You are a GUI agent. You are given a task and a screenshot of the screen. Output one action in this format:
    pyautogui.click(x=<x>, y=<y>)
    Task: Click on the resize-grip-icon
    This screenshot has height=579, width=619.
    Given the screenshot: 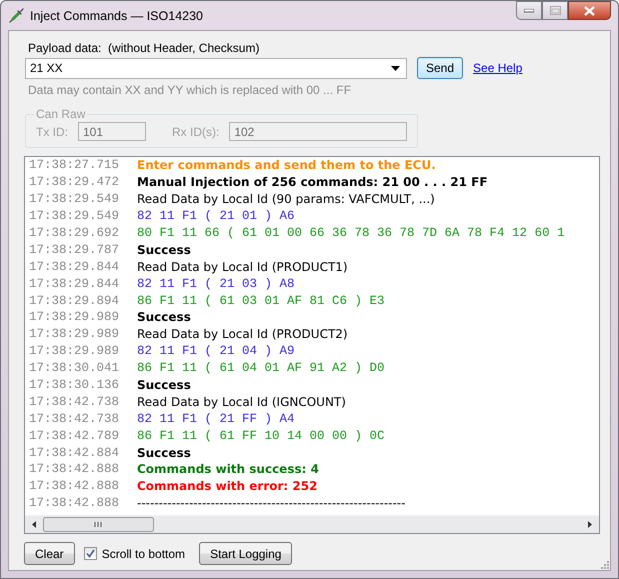 What is the action you would take?
    pyautogui.click(x=604, y=564)
    